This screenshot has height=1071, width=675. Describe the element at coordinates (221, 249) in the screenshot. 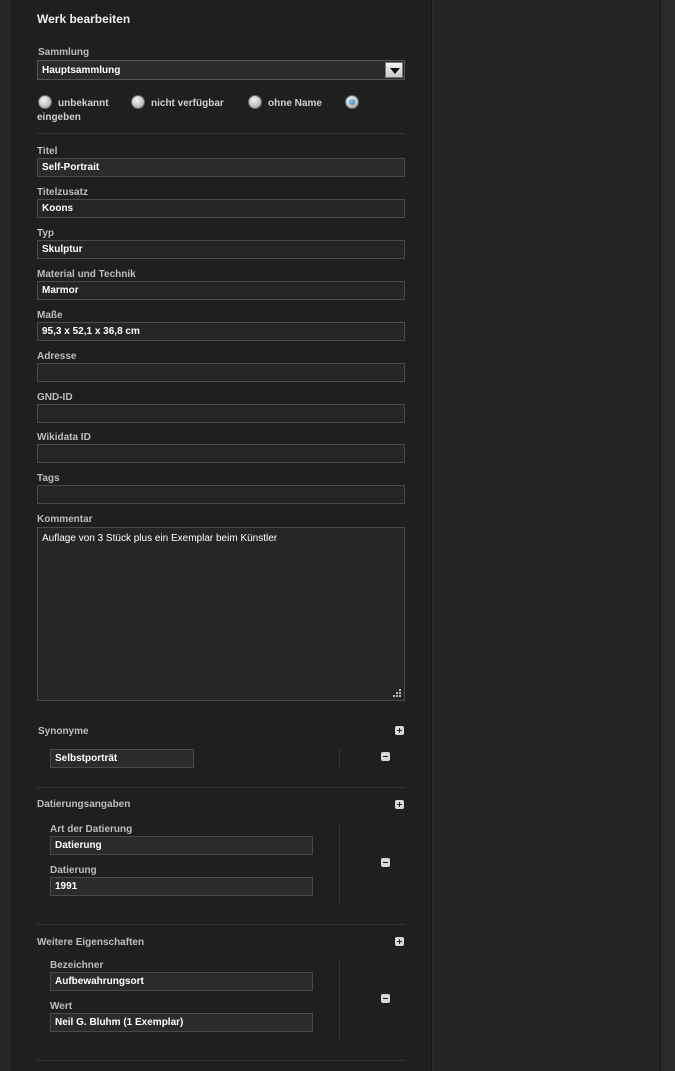

I see `typ-input: Skulptur` at that location.